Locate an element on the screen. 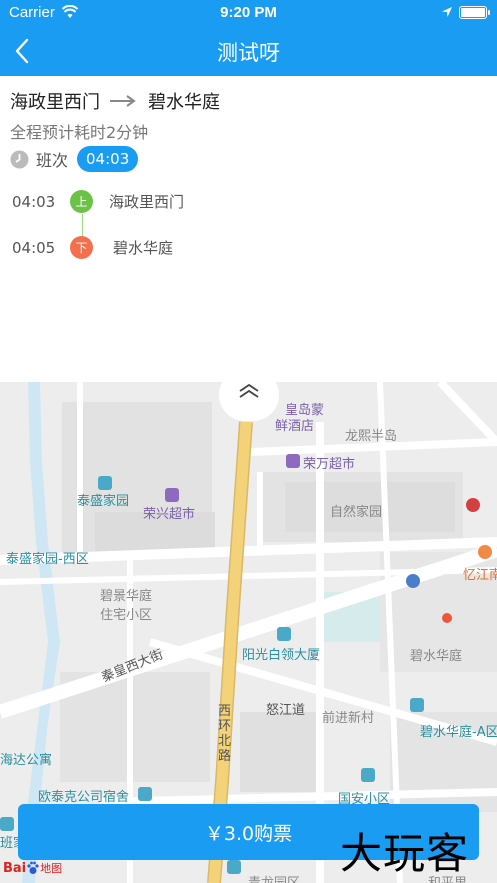  battery-icon is located at coordinates (474, 12).